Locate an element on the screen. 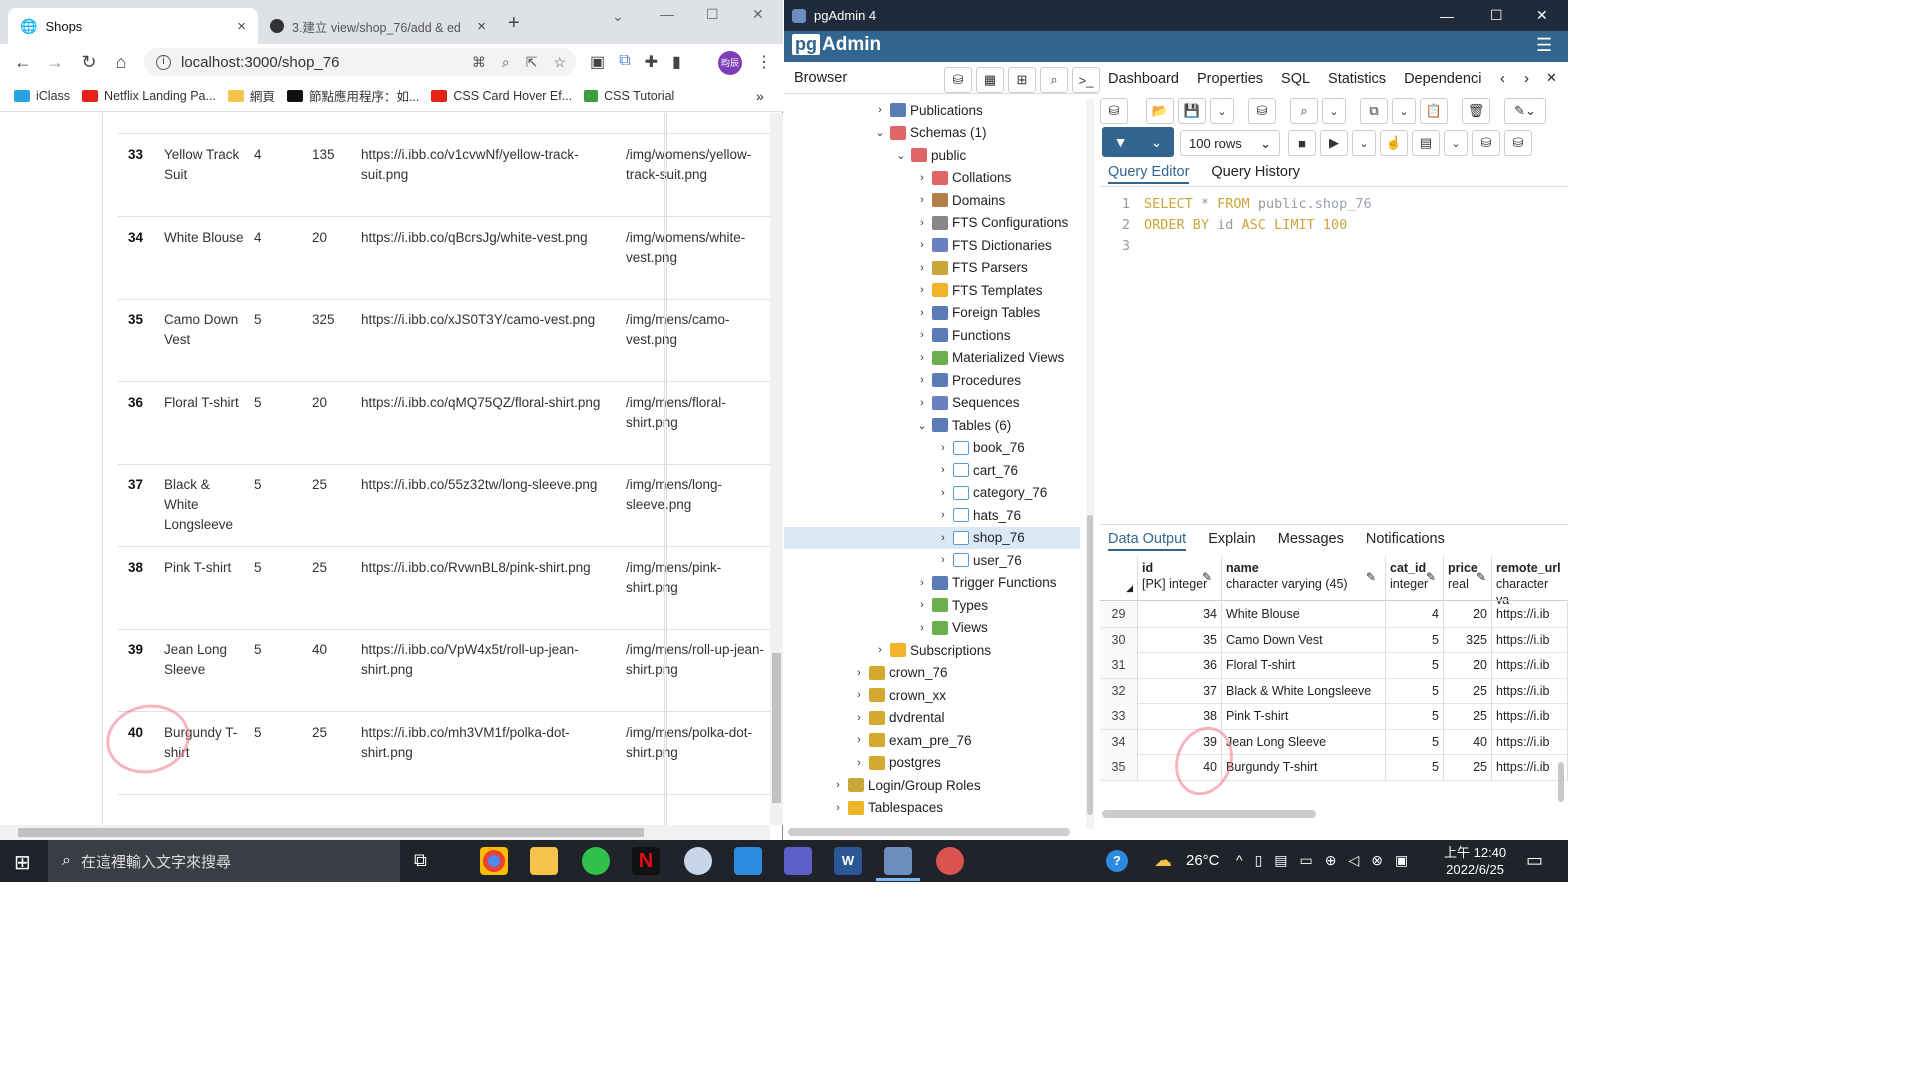 The height and width of the screenshot is (1080, 1920). zoom-icon: ⌕ is located at coordinates (506, 62).